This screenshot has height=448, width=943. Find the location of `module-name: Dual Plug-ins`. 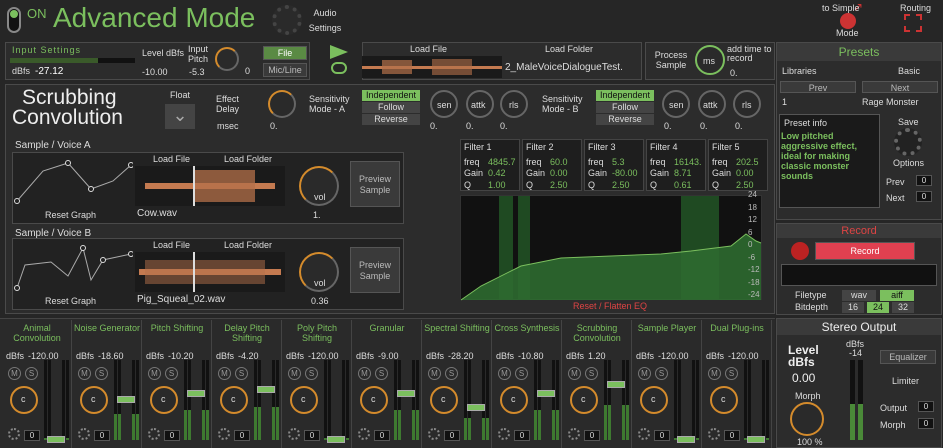

module-name: Dual Plug-ins is located at coordinates (737, 328).